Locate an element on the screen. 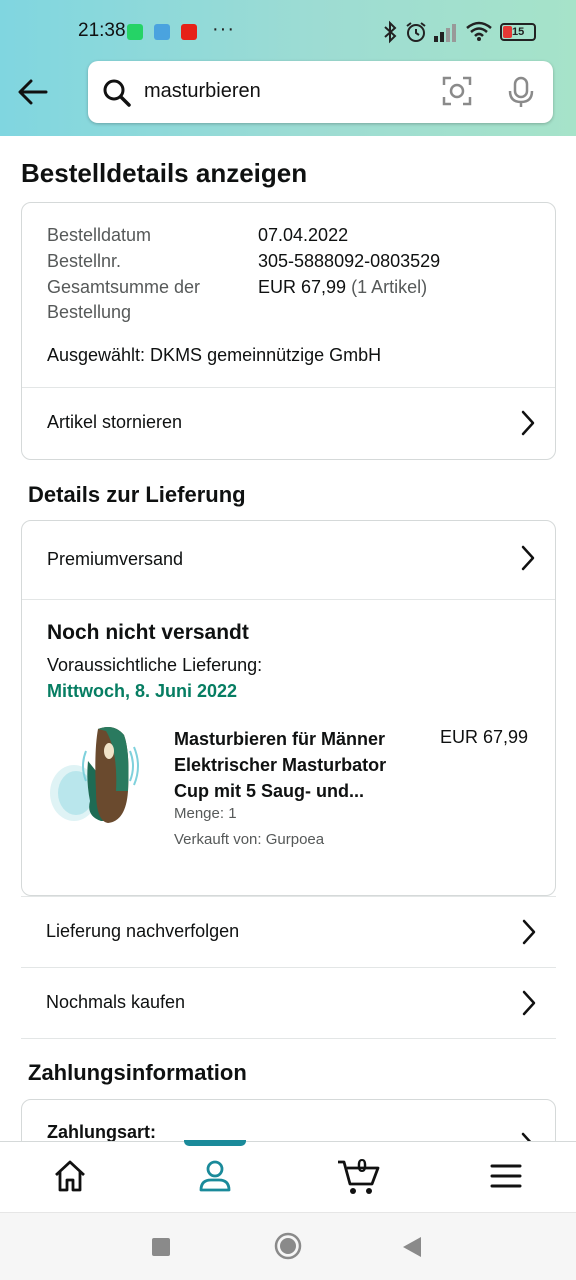 The image size is (576, 1280). order-total-value: EUR 67,99 (1 Artikel) is located at coordinates (342, 287).